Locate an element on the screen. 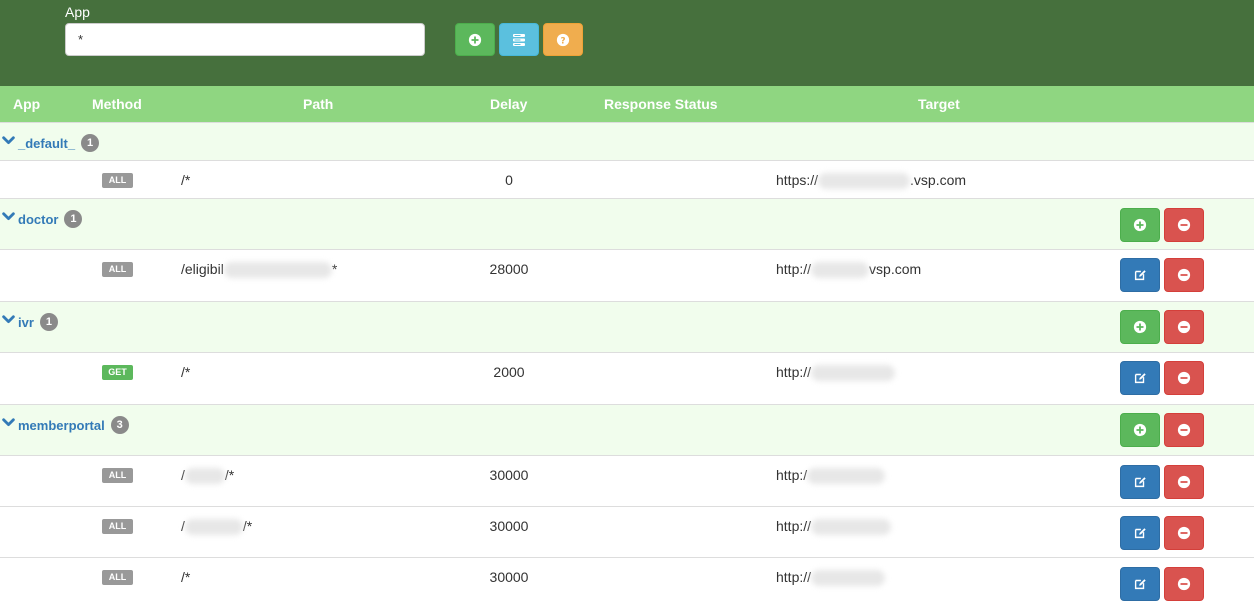 The width and height of the screenshot is (1254, 603). app-filter-input is located at coordinates (245, 39).